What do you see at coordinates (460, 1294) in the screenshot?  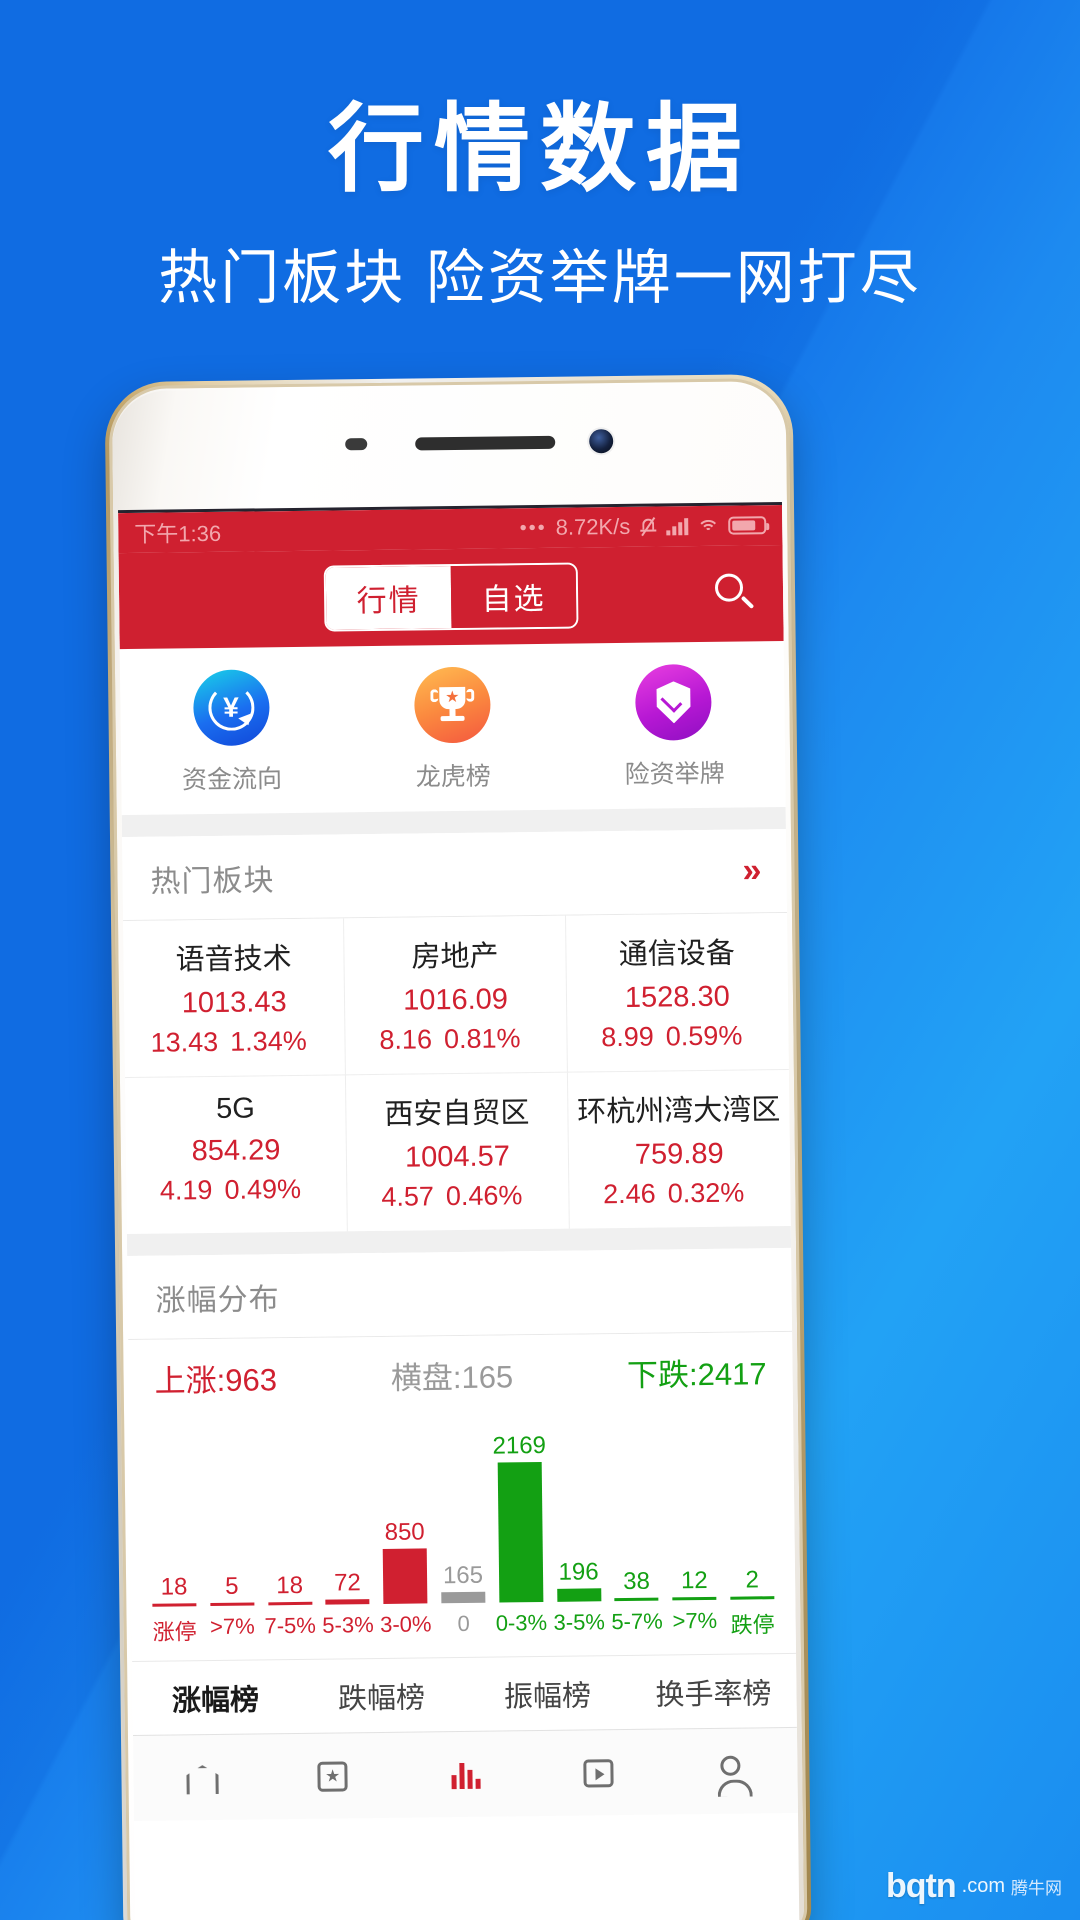 I see `distribution-header: 涨幅分布` at bounding box center [460, 1294].